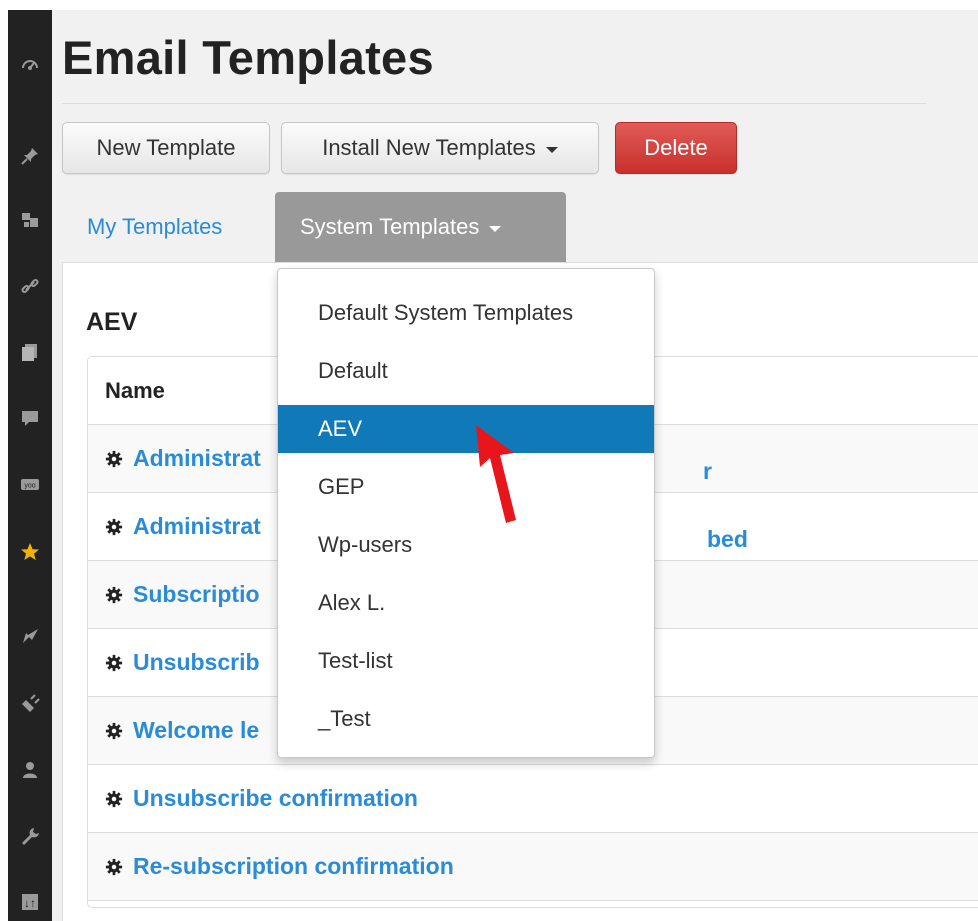  What do you see at coordinates (30, 286) in the screenshot?
I see `link-icon` at bounding box center [30, 286].